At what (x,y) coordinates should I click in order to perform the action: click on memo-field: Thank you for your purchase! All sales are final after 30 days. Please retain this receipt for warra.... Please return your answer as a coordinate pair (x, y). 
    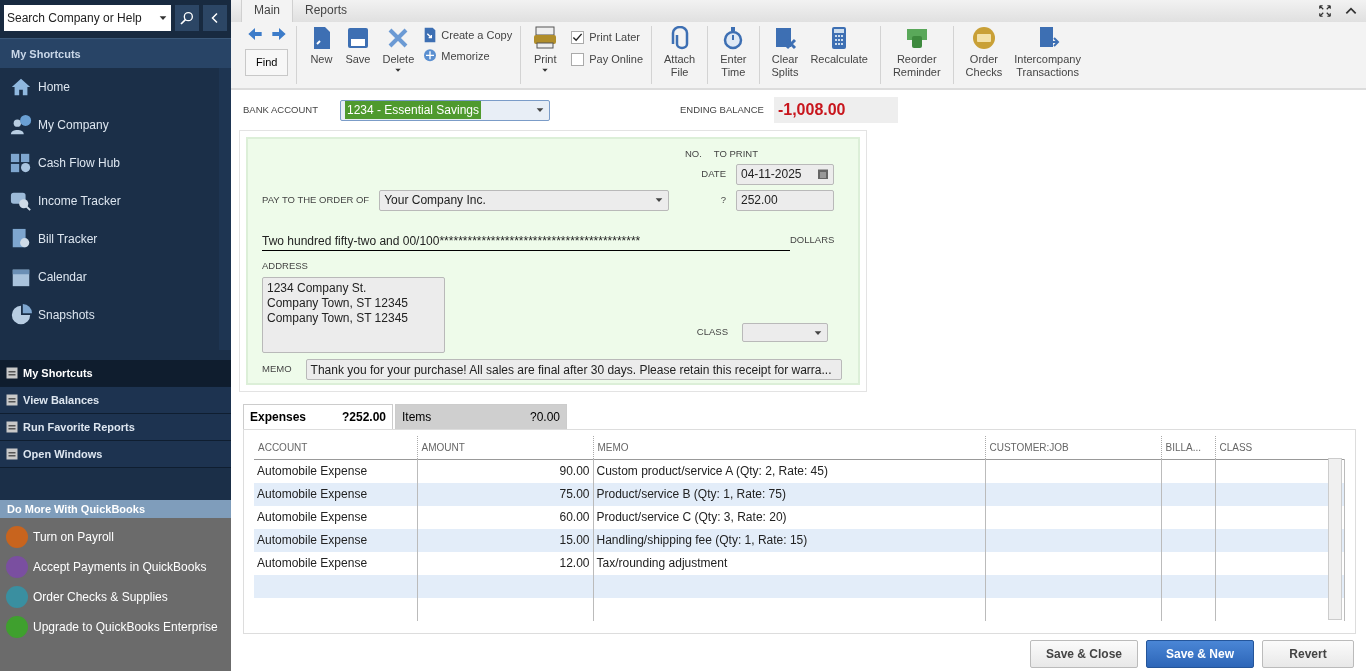
    Looking at the image, I should click on (573, 369).